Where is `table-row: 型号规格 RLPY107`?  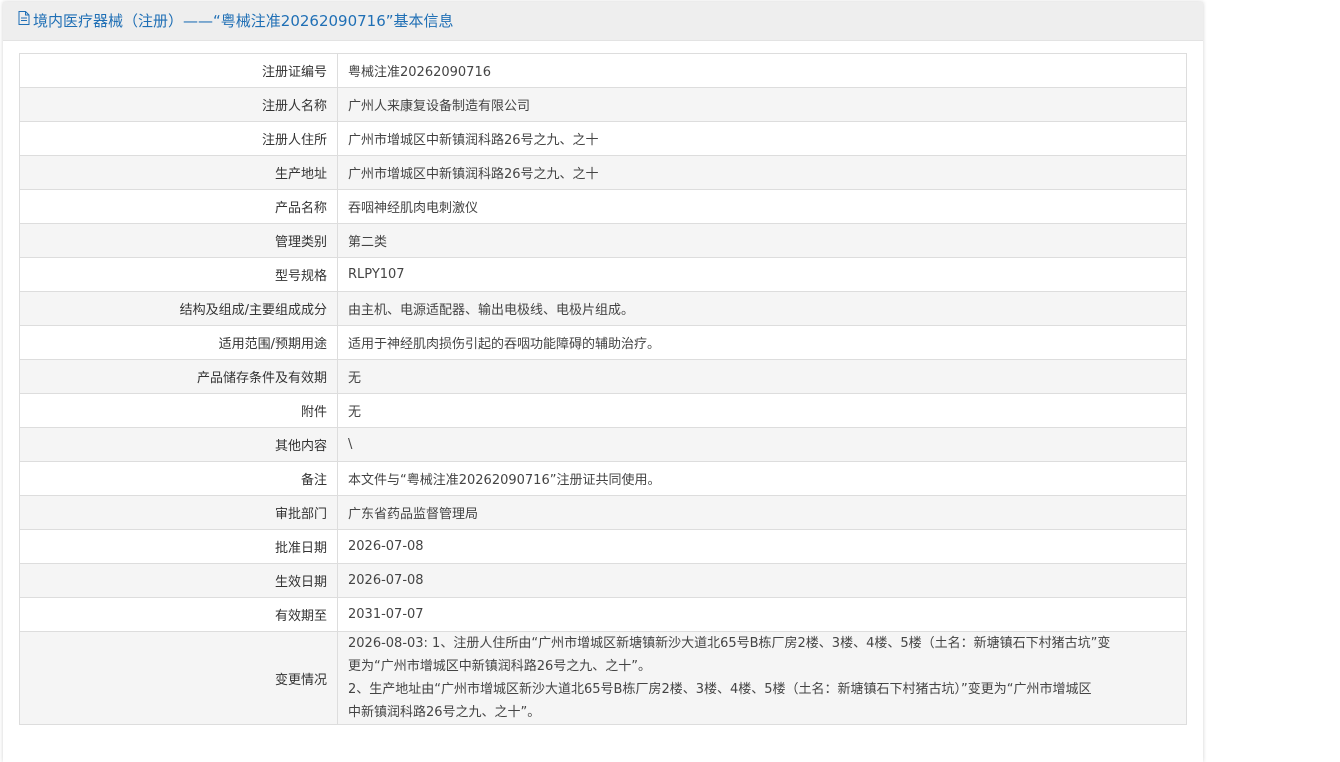
table-row: 型号规格 RLPY107 is located at coordinates (603, 274).